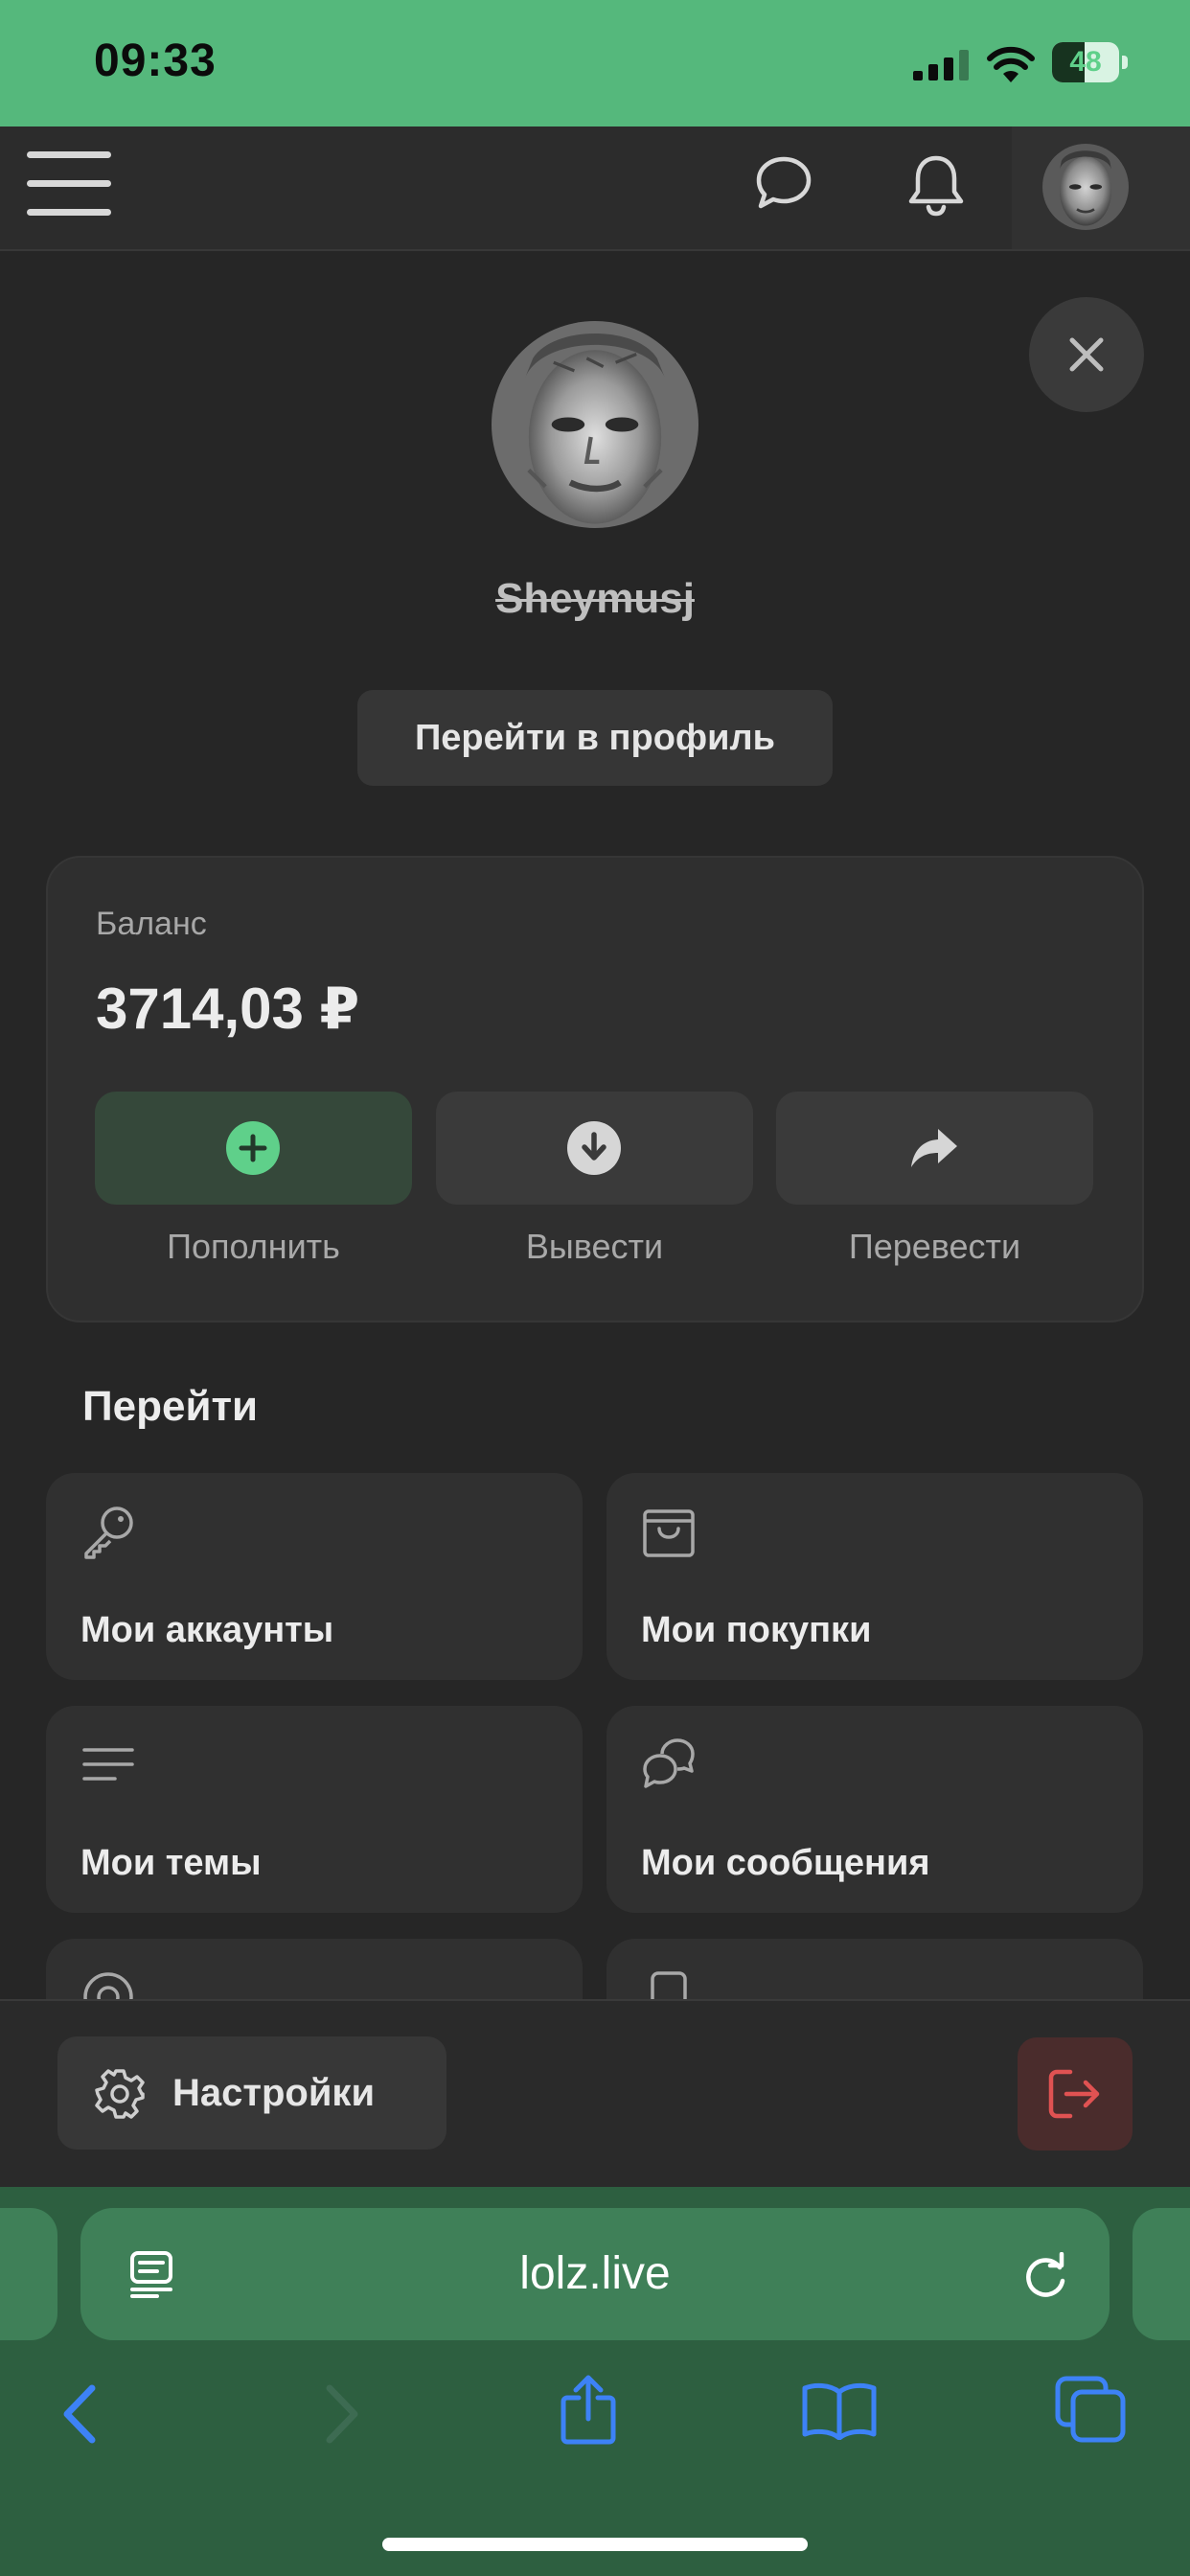 The image size is (1190, 2576). Describe the element at coordinates (1085, 62) in the screenshot. I see `battery-percent: 48` at that location.